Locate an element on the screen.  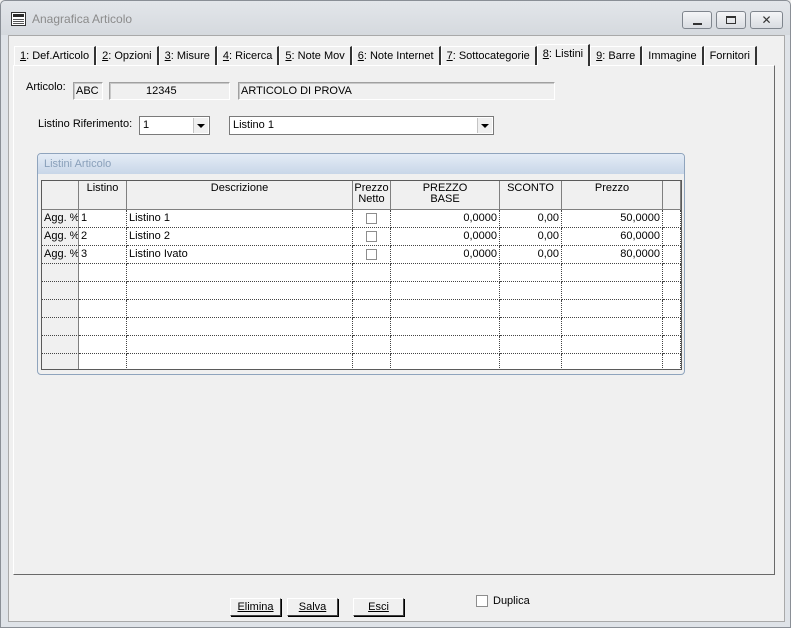
form-app-icon is located at coordinates (18, 19).